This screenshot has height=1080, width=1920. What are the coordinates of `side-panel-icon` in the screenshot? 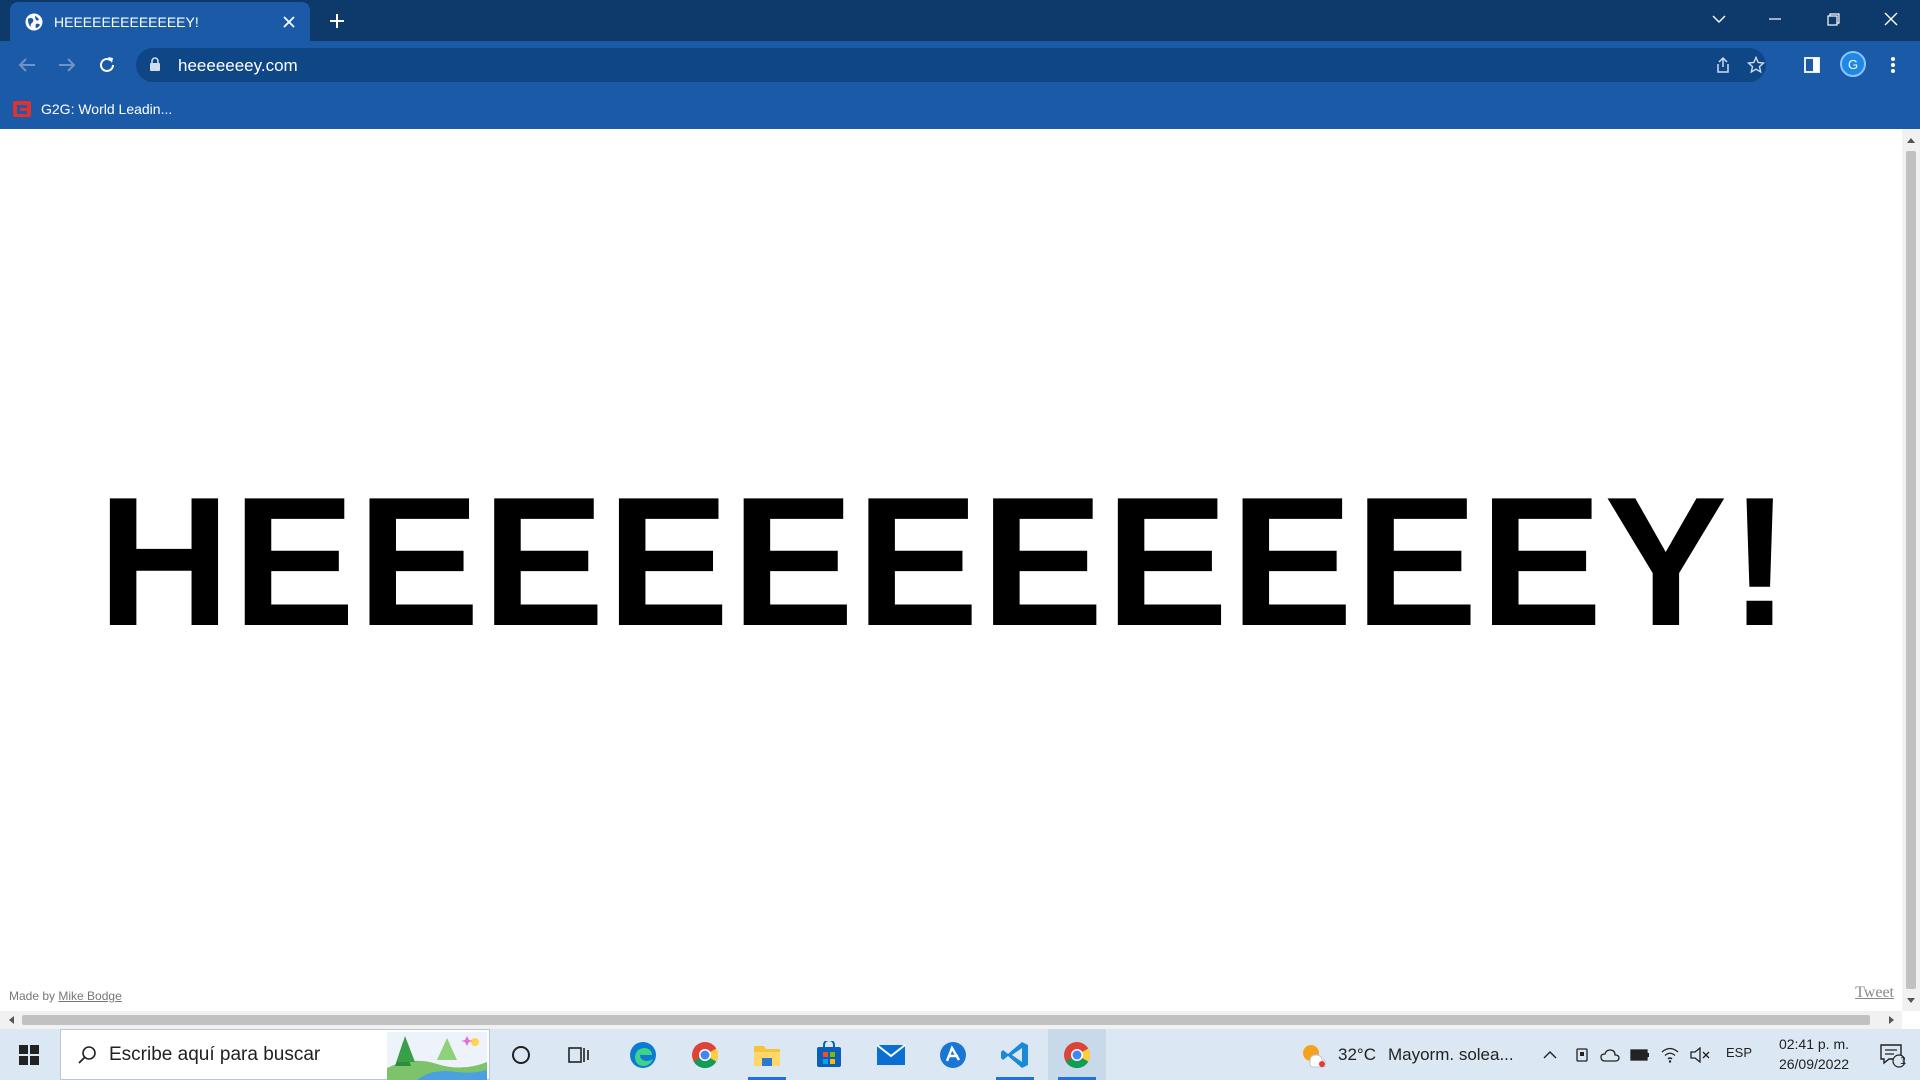 It's located at (1812, 65).